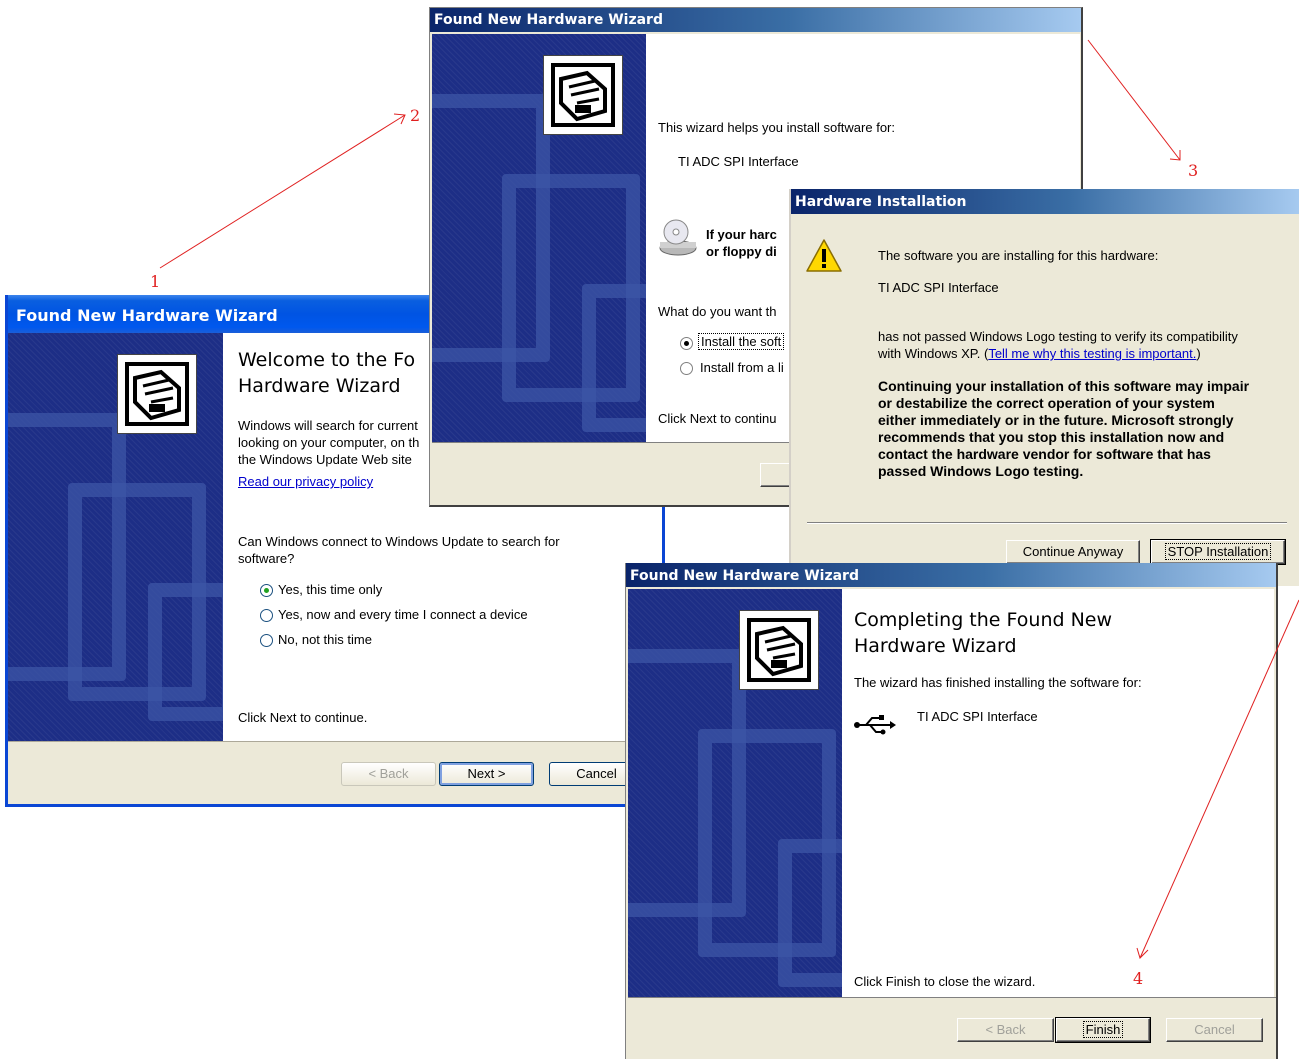  Describe the element at coordinates (1103, 1030) in the screenshot. I see `finish-button: Finish` at that location.